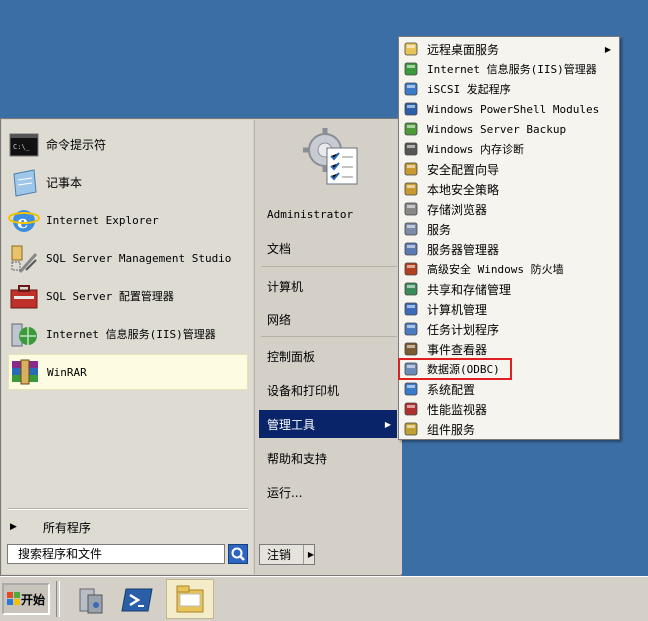  Describe the element at coordinates (328, 286) in the screenshot. I see `place-computer: 计算机` at that location.